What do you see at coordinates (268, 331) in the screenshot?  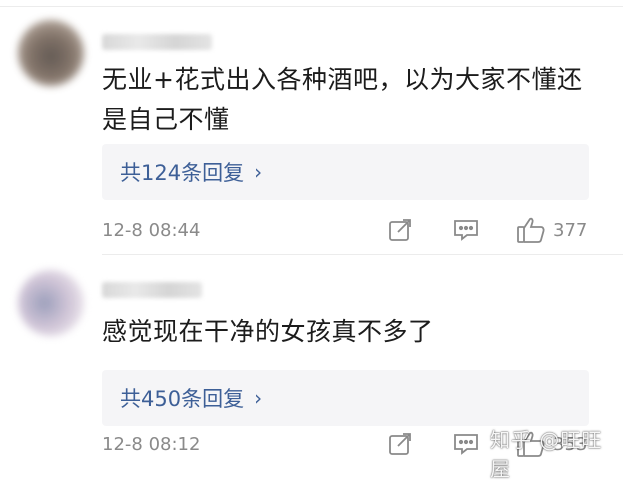 I see `comment-text: 感觉现在干净的女孩真不多了` at bounding box center [268, 331].